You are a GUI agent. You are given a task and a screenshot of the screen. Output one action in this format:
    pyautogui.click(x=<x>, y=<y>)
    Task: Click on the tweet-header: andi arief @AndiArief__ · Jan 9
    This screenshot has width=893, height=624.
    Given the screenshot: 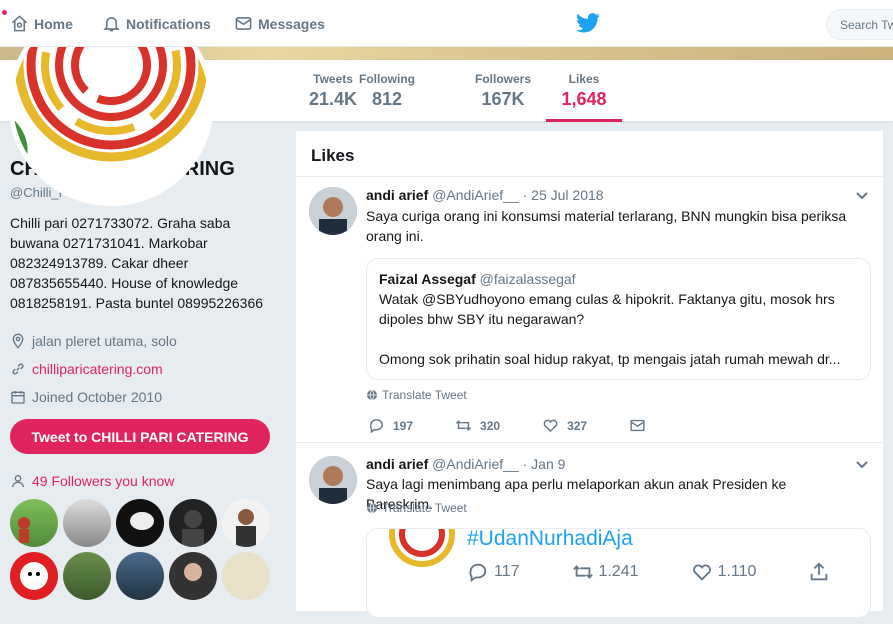 What is the action you would take?
    pyautogui.click(x=465, y=464)
    